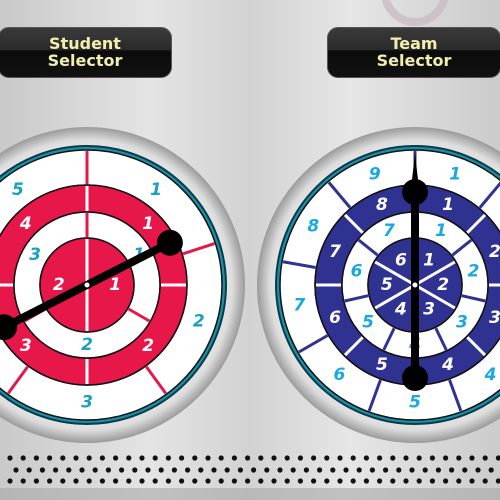 Image resolution: width=500 pixels, height=500 pixels. What do you see at coordinates (414, 43) in the screenshot?
I see `team-selector-label-line1: Team` at bounding box center [414, 43].